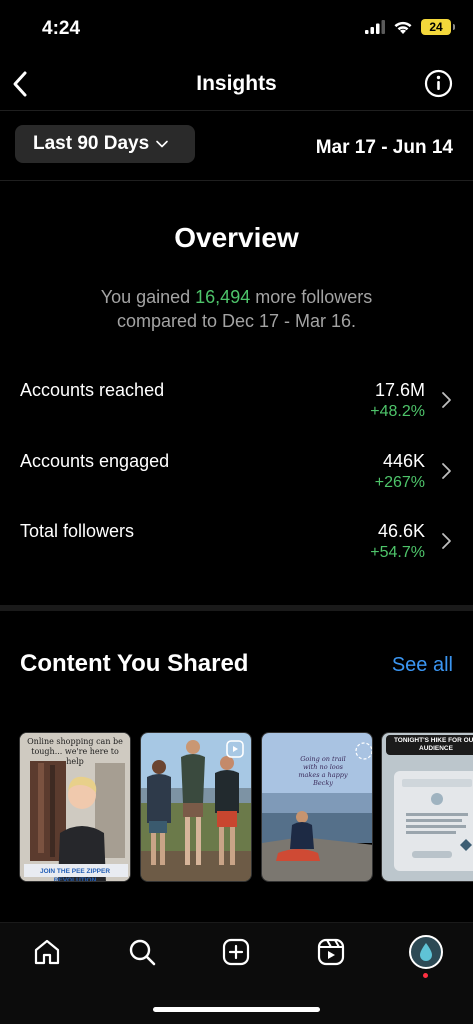  What do you see at coordinates (236, 110) in the screenshot?
I see `nav-divider` at bounding box center [236, 110].